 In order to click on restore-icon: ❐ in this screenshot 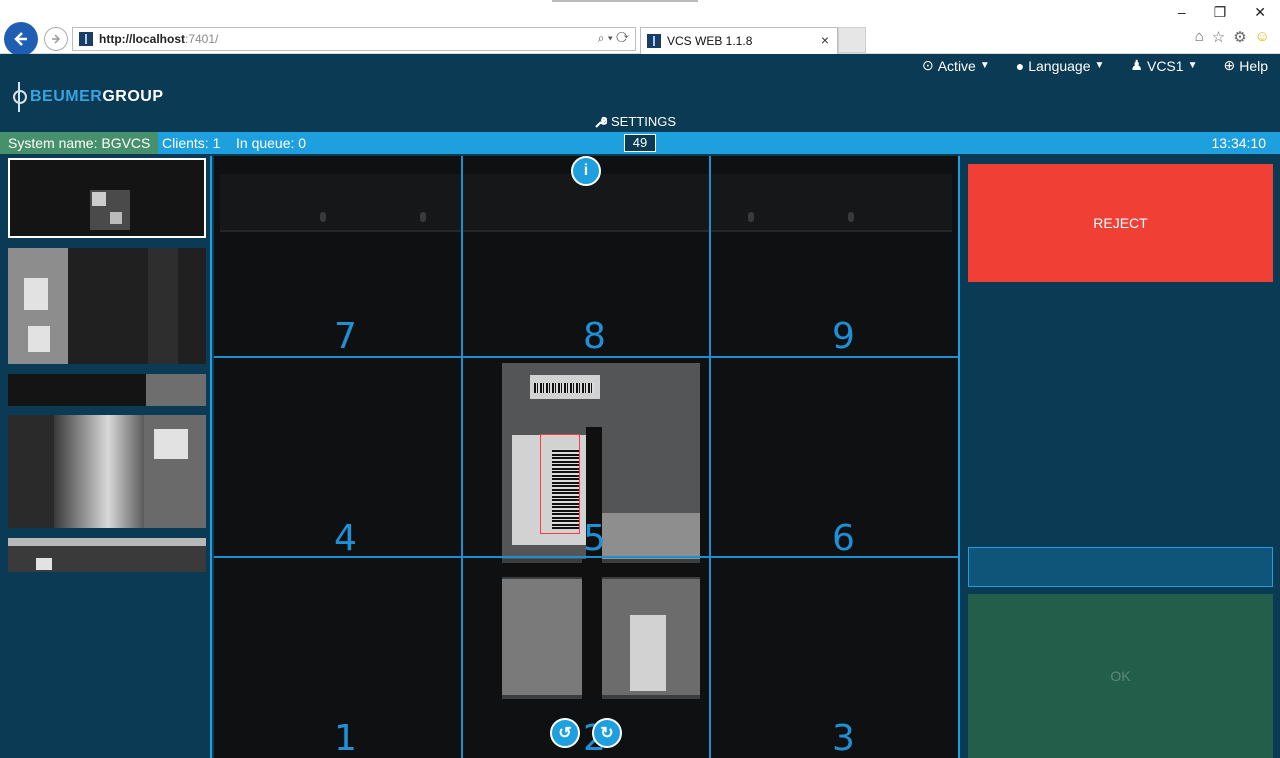, I will do `click(1220, 12)`.